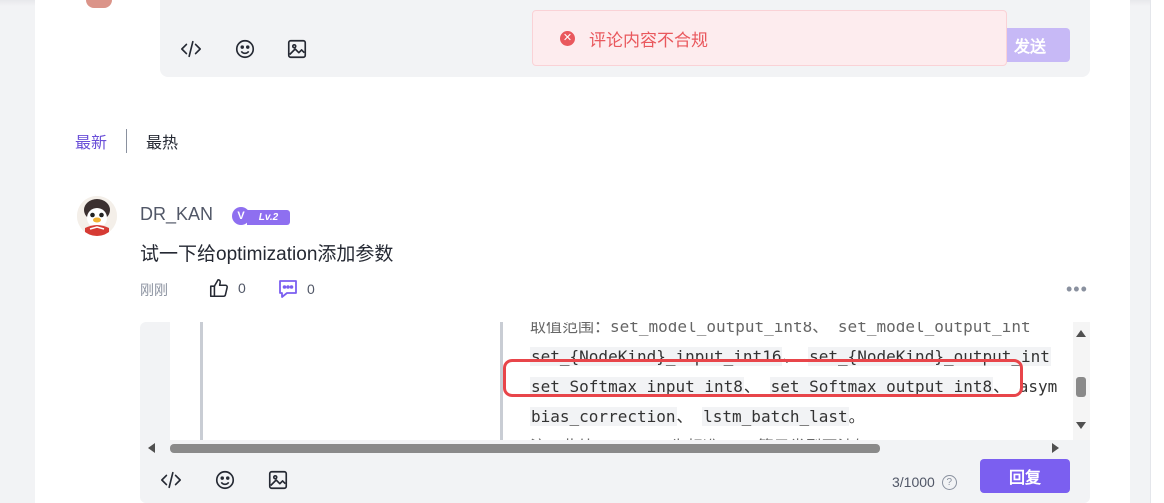 The image size is (1164, 503). I want to click on comment-time: 刚刚, so click(154, 290).